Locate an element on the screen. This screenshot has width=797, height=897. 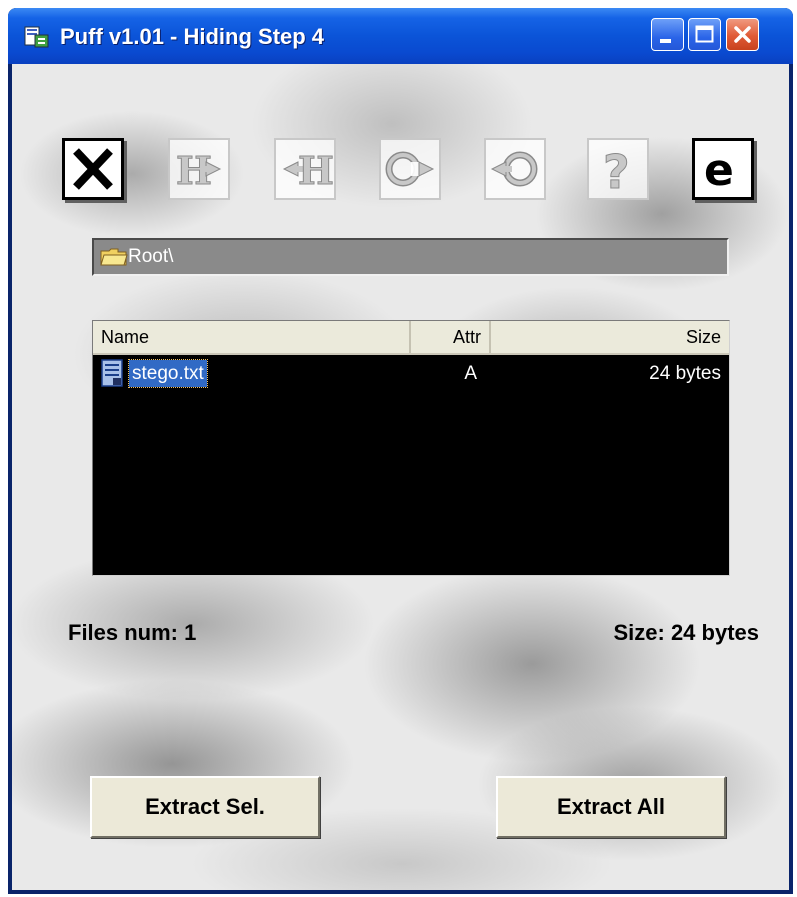
hide-tool-button: H is located at coordinates (199, 169).